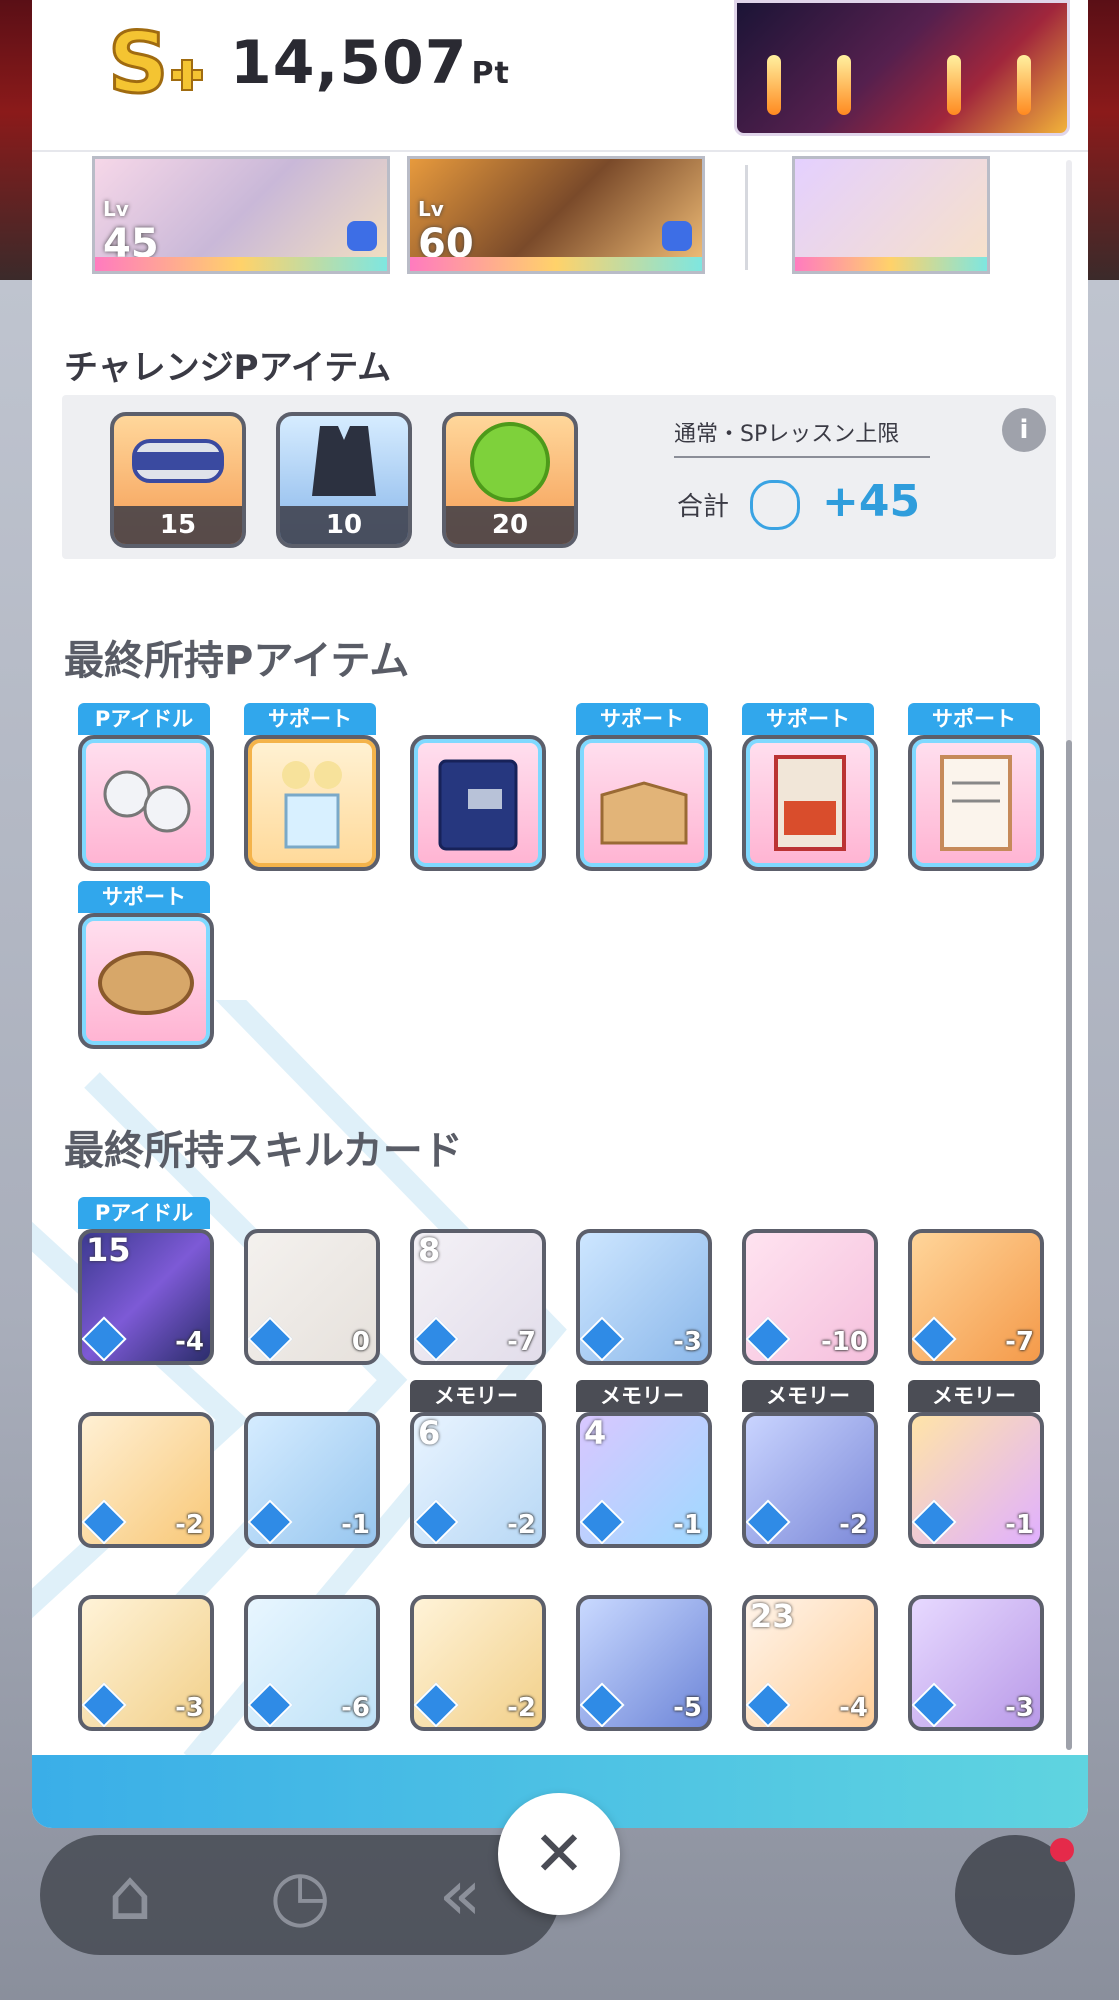  I want to click on back-icon: «, so click(460, 1895).